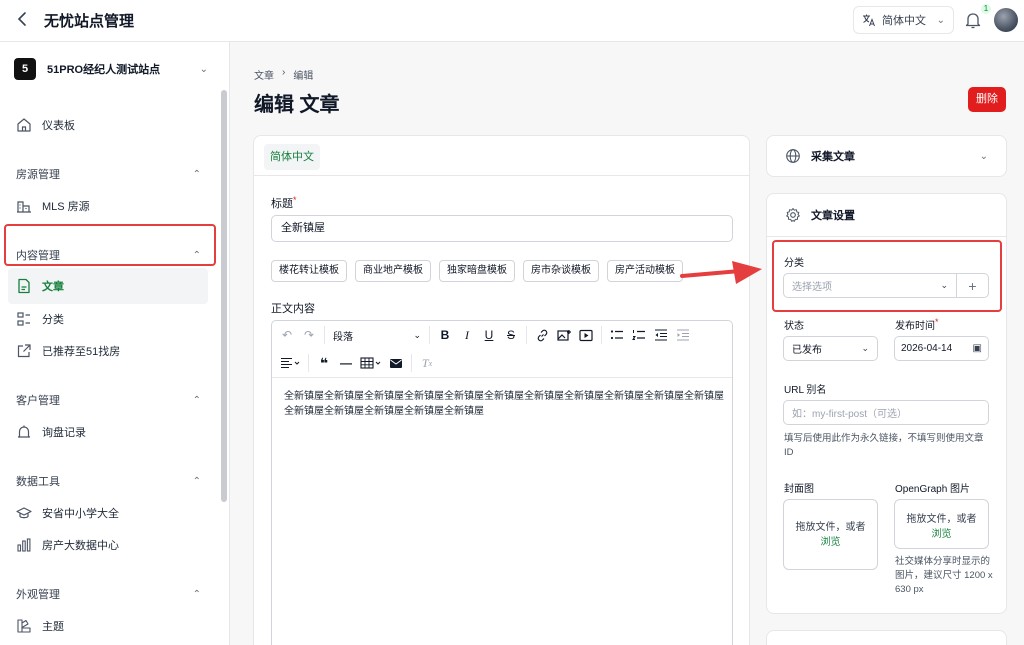 Image resolution: width=1024 pixels, height=645 pixels. Describe the element at coordinates (292, 157) in the screenshot. I see `tab-simplified-chinese: 简体中文` at that location.